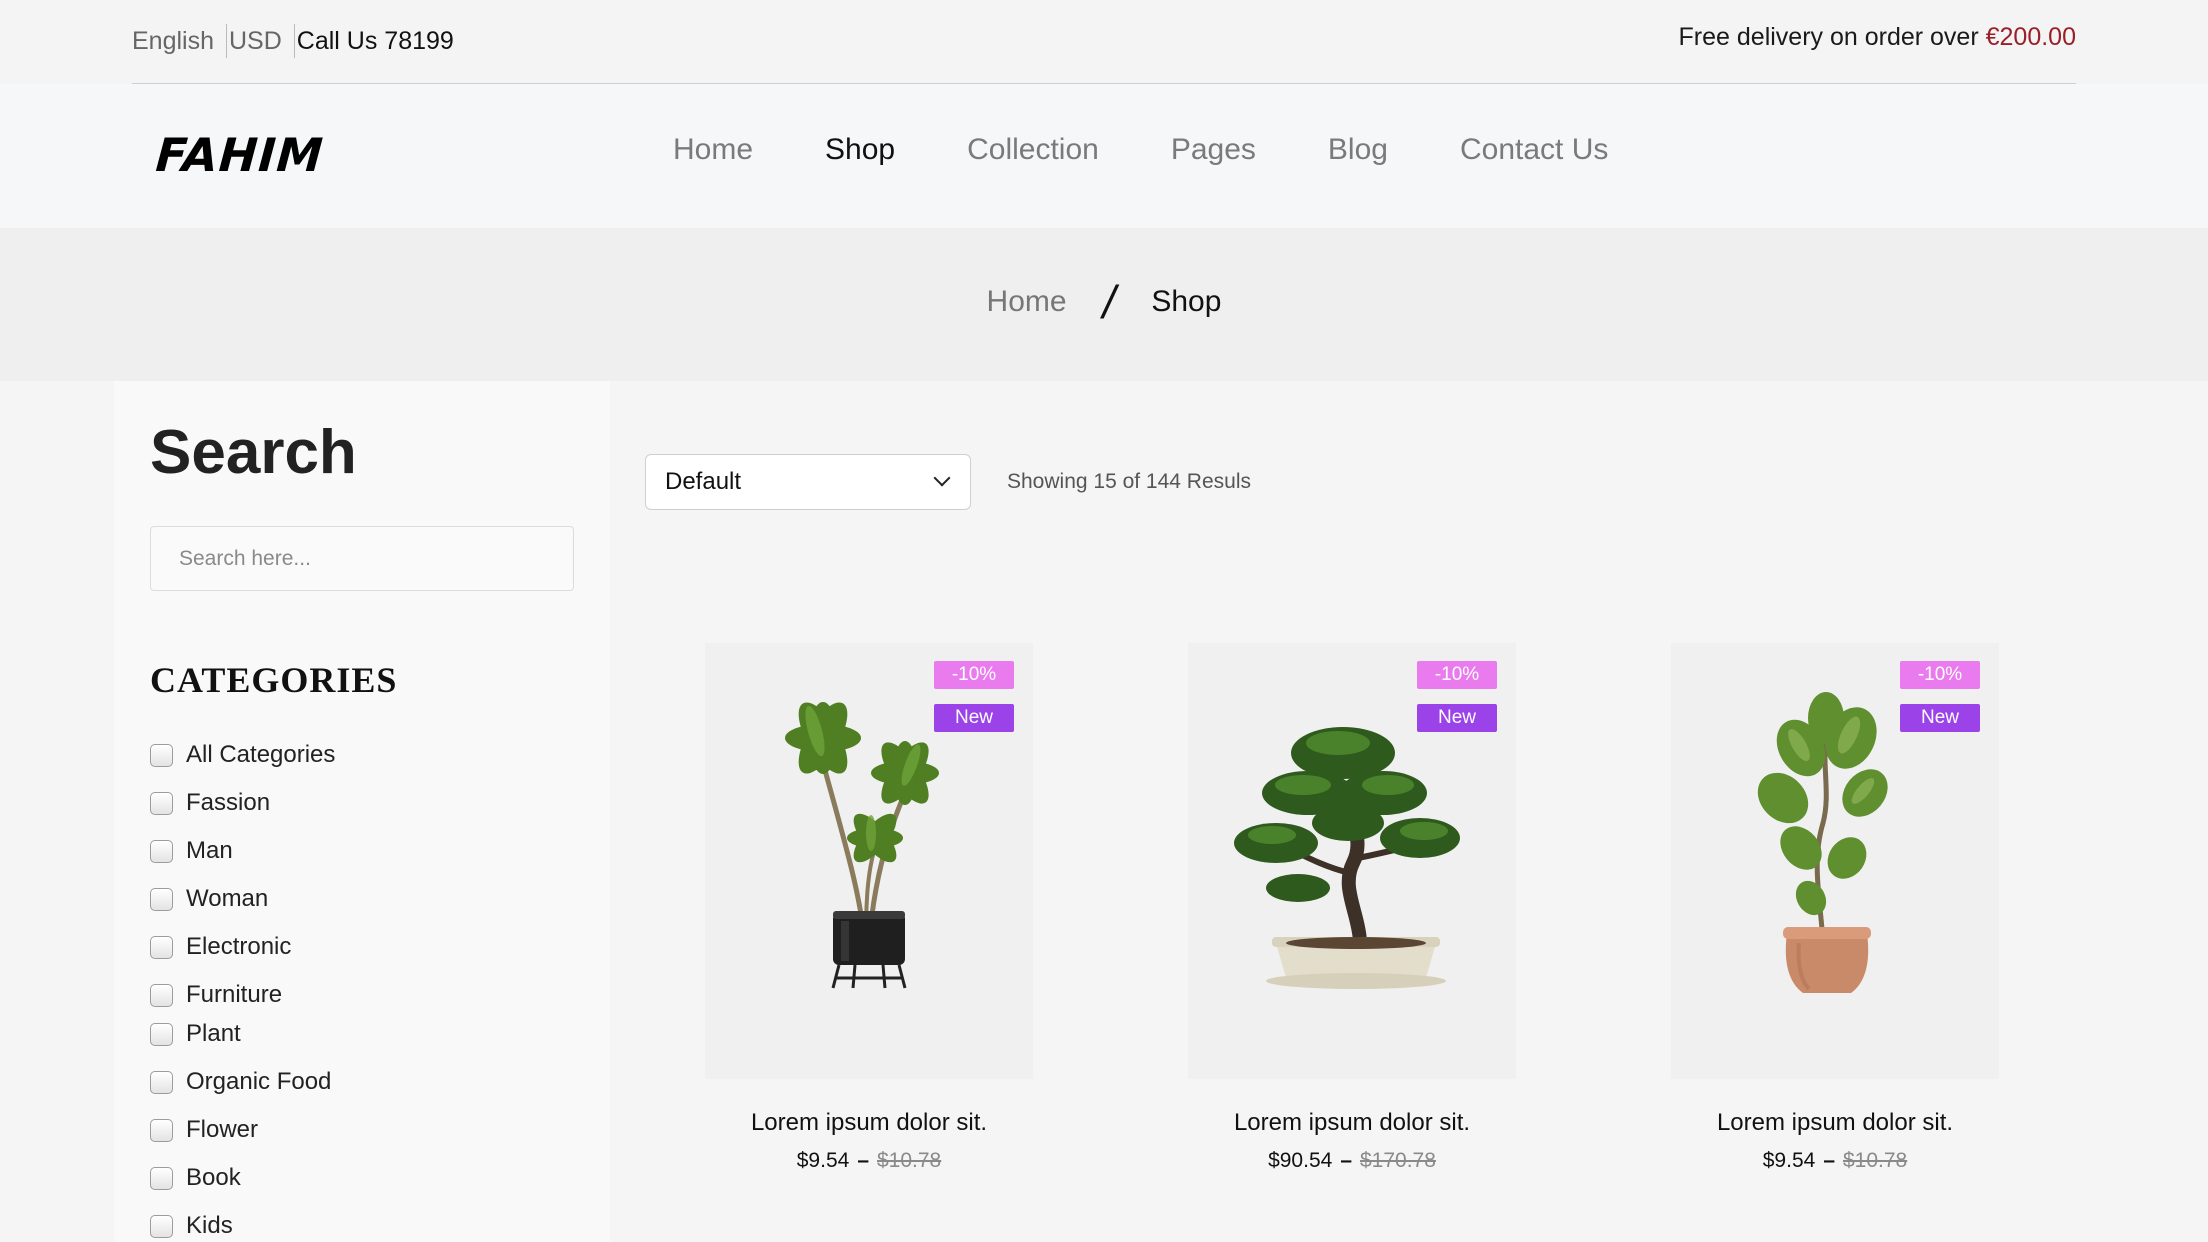  I want to click on category-label: Electronic, so click(239, 946).